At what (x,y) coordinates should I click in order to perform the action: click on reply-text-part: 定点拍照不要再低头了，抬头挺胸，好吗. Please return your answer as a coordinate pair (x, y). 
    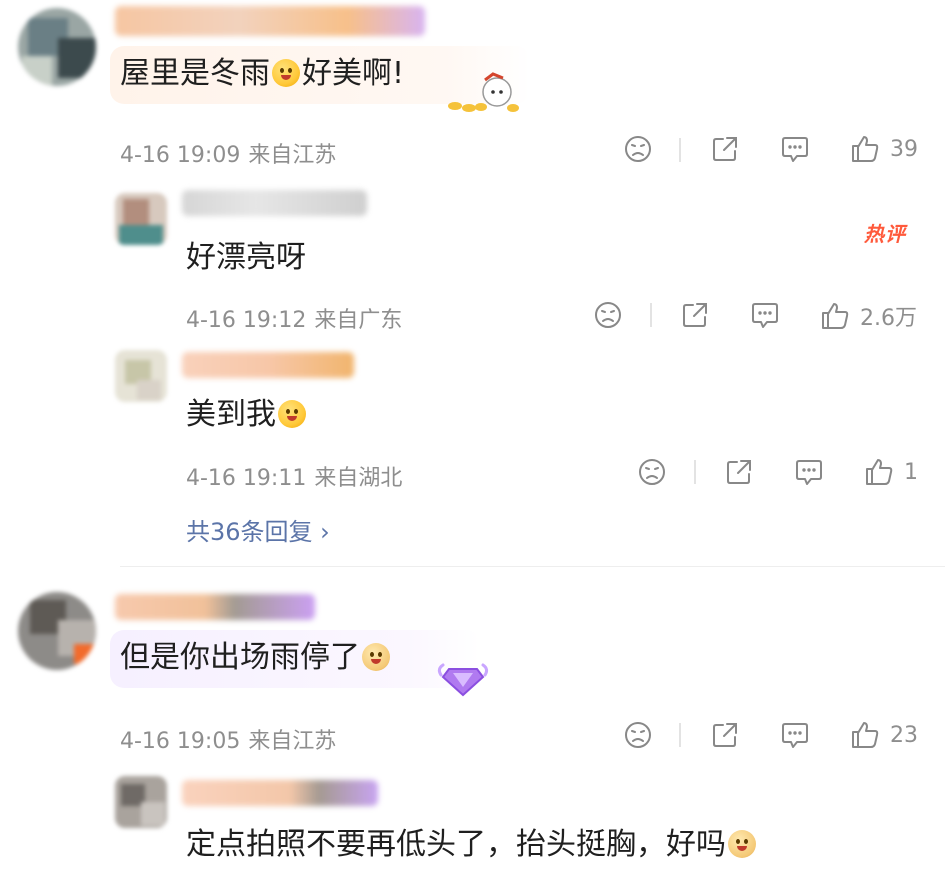
    Looking at the image, I should click on (456, 844).